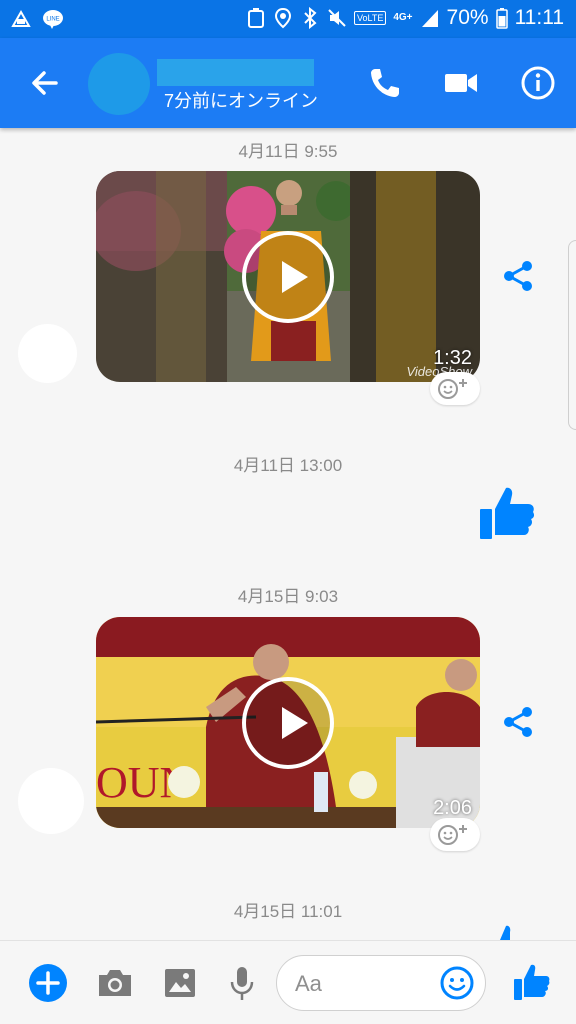 The width and height of the screenshot is (576, 1024). I want to click on partial-thumbs-up-icon, so click(505, 932).